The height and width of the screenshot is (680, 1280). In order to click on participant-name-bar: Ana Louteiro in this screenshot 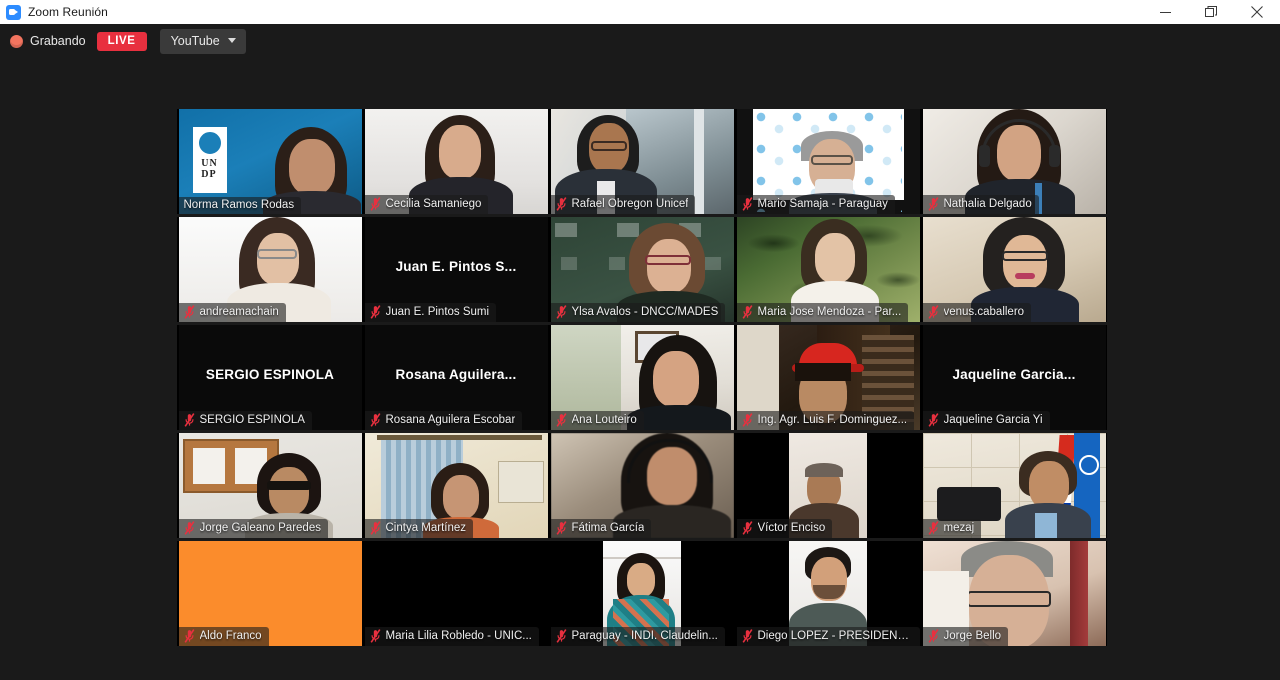, I will do `click(597, 420)`.